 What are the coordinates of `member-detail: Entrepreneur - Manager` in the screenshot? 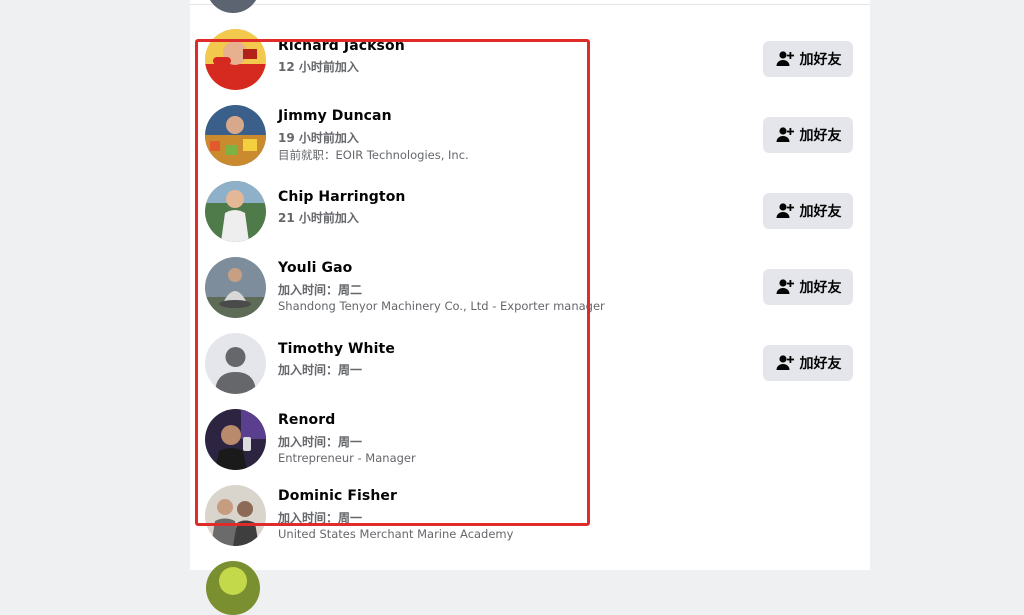 It's located at (347, 458).